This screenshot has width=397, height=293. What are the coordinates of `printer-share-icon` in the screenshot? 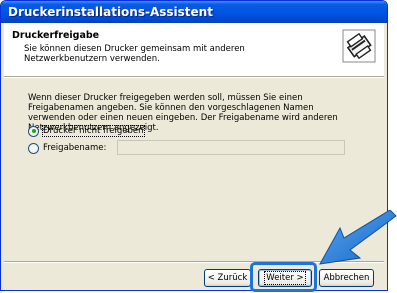 It's located at (359, 46).